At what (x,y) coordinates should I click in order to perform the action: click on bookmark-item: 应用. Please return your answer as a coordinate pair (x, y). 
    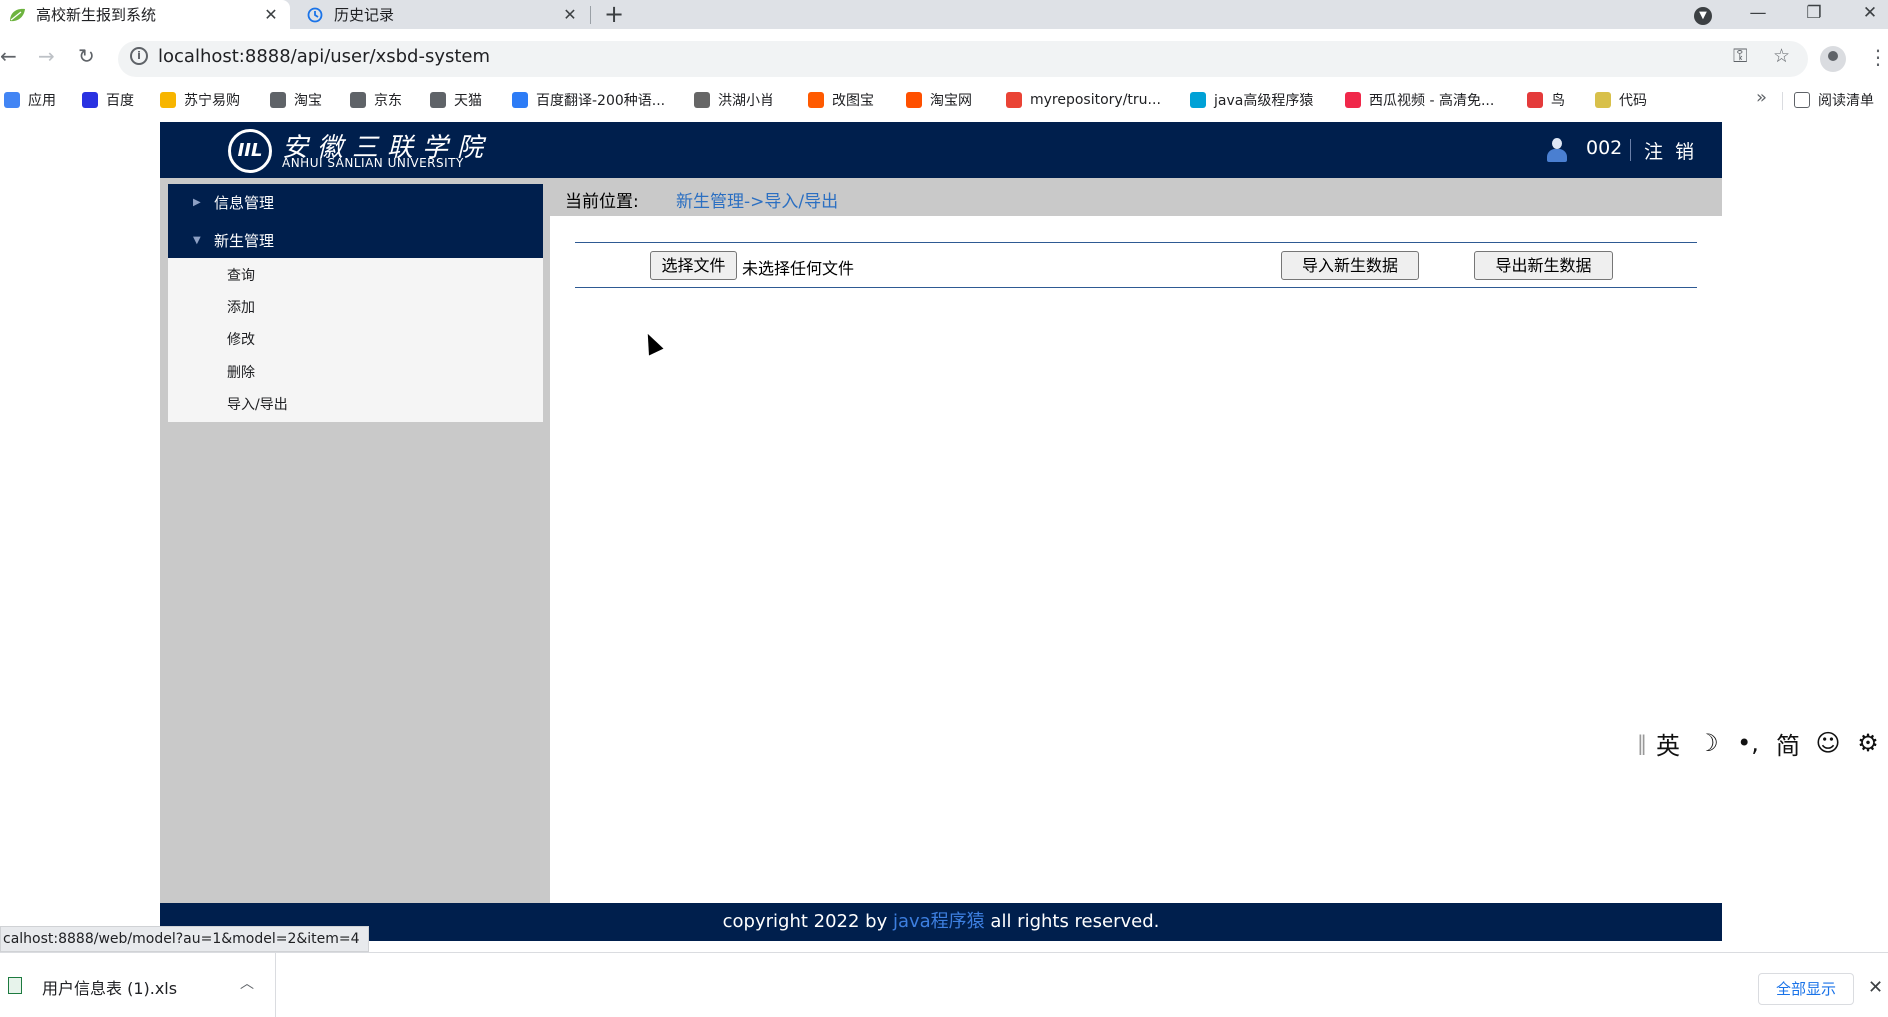
    Looking at the image, I should click on (30, 100).